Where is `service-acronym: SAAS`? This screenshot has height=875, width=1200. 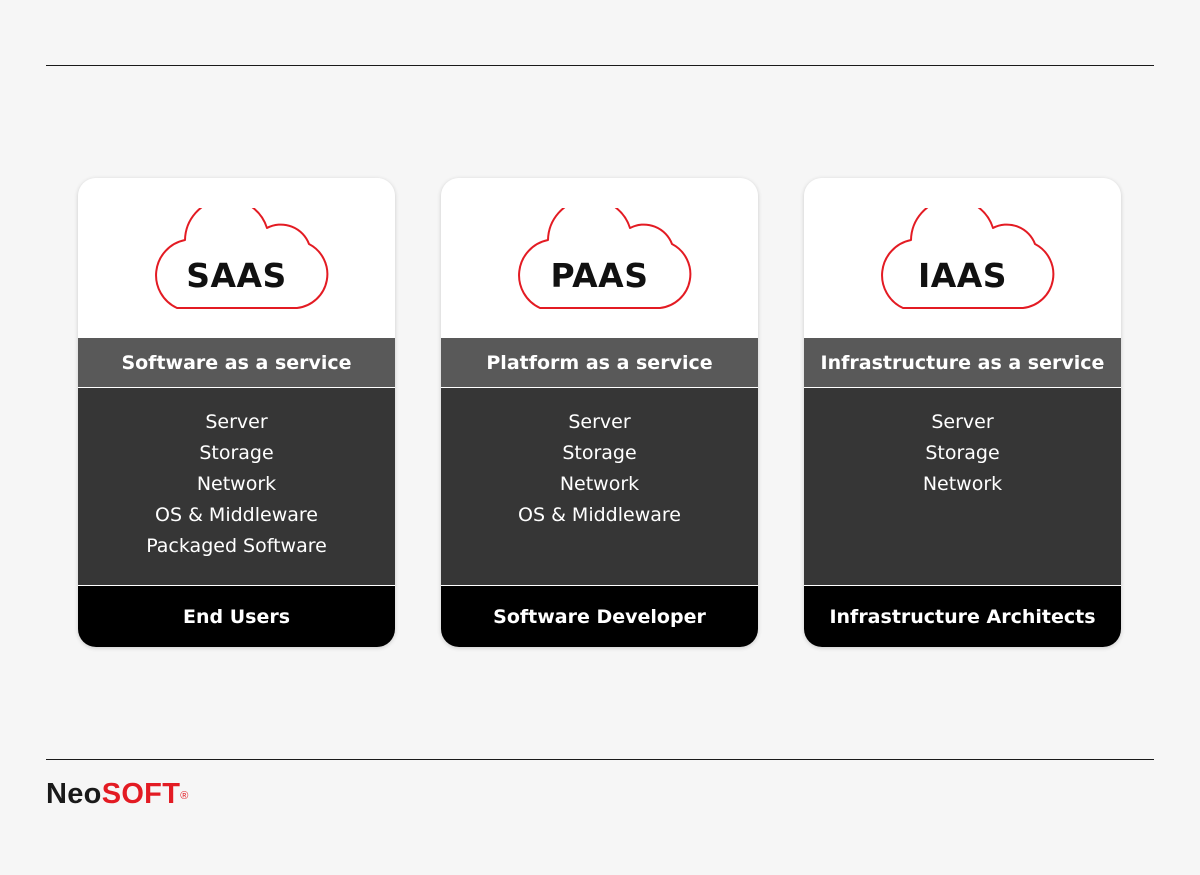 service-acronym: SAAS is located at coordinates (236, 275).